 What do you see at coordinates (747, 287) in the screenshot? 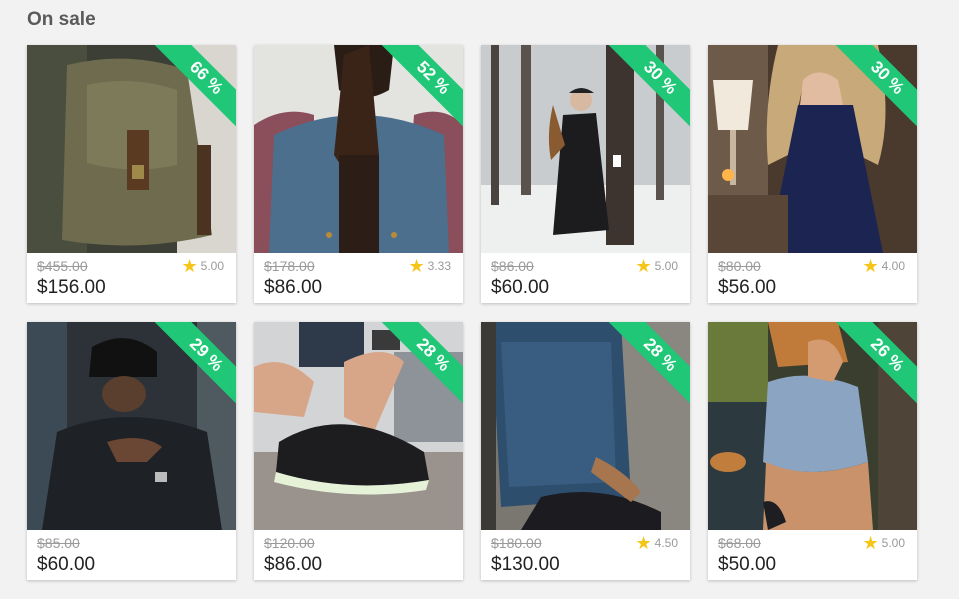
I see `sale-price: $56.00` at bounding box center [747, 287].